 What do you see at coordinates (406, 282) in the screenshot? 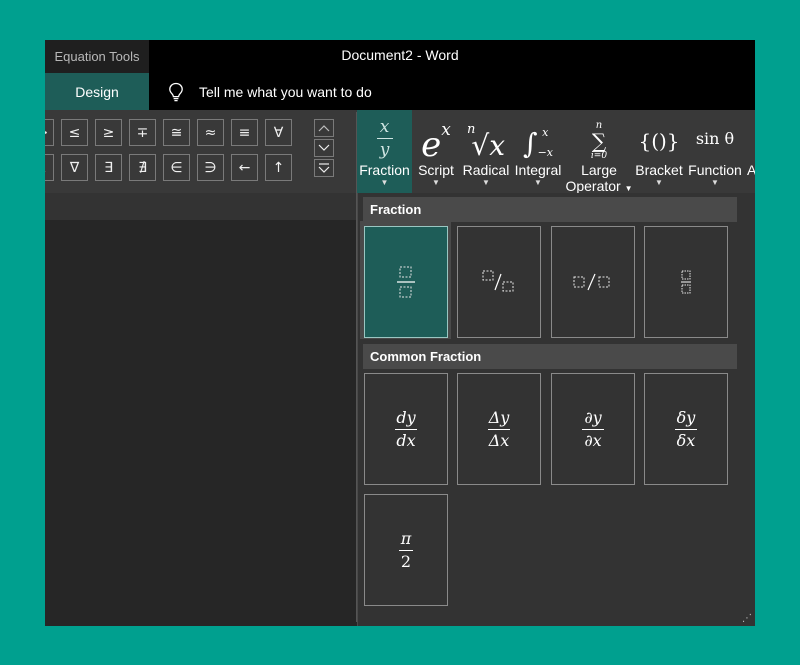
I see `tile-stacked-fraction` at bounding box center [406, 282].